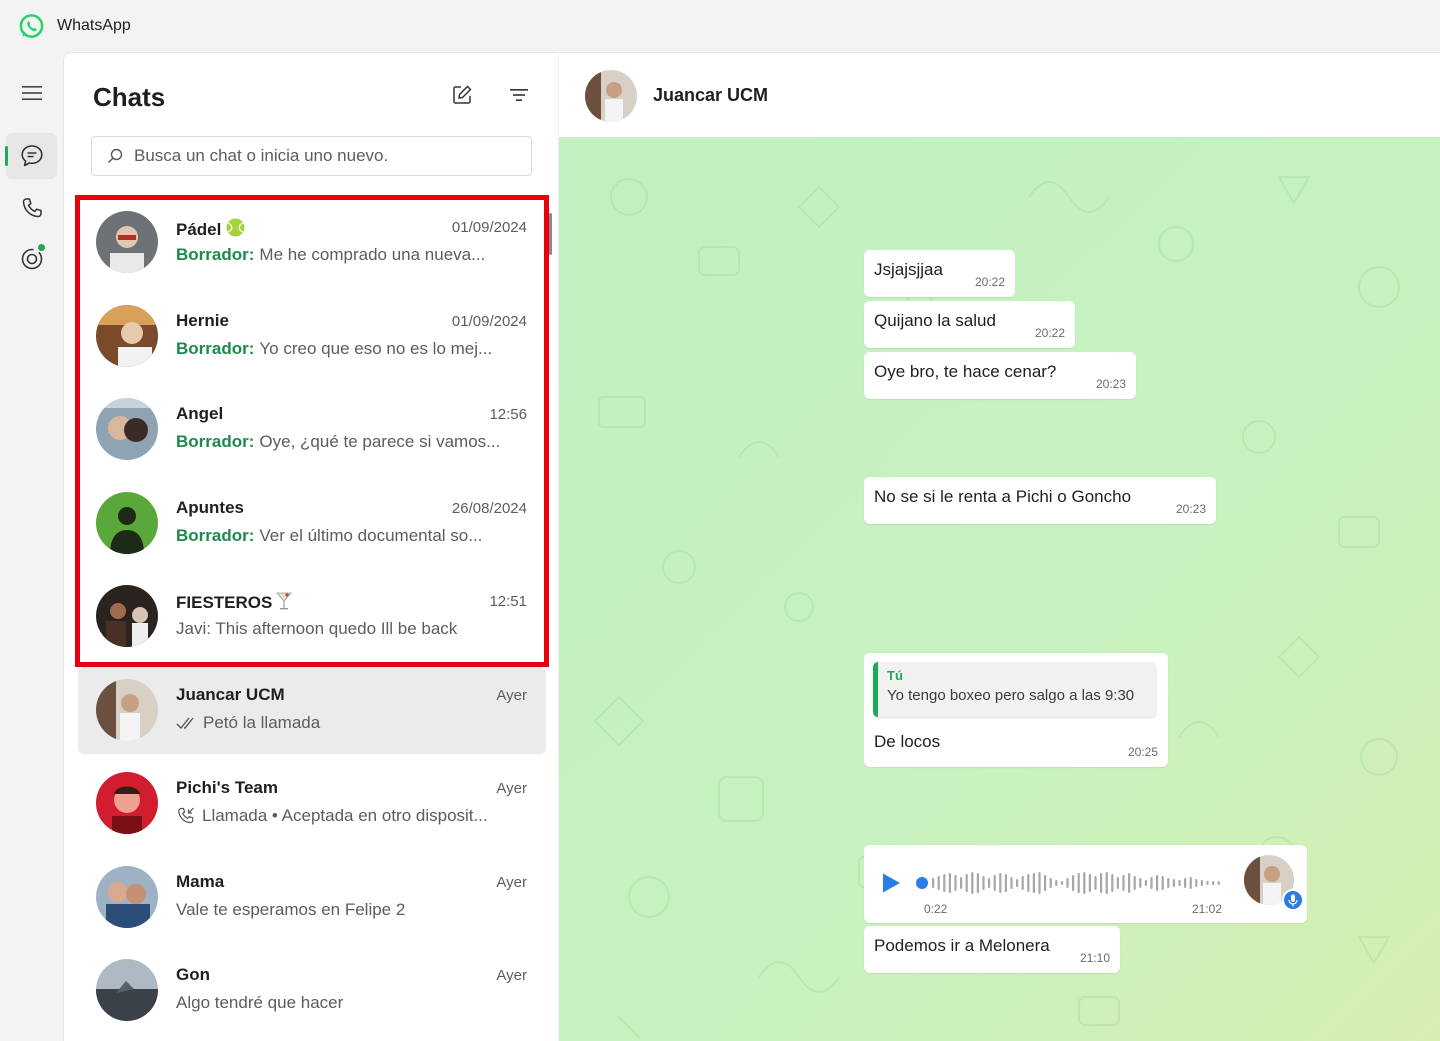 Image resolution: width=1440 pixels, height=1041 pixels. Describe the element at coordinates (200, 881) in the screenshot. I see `chat-name: Mama` at that location.